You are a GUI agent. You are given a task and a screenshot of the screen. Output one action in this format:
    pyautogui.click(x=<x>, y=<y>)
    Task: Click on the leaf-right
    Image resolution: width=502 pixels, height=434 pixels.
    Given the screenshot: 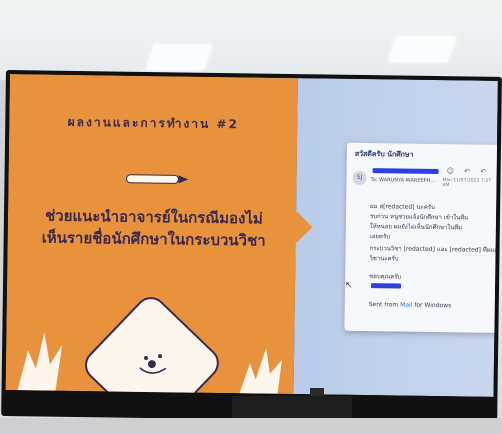 What is the action you would take?
    pyautogui.click(x=260, y=370)
    